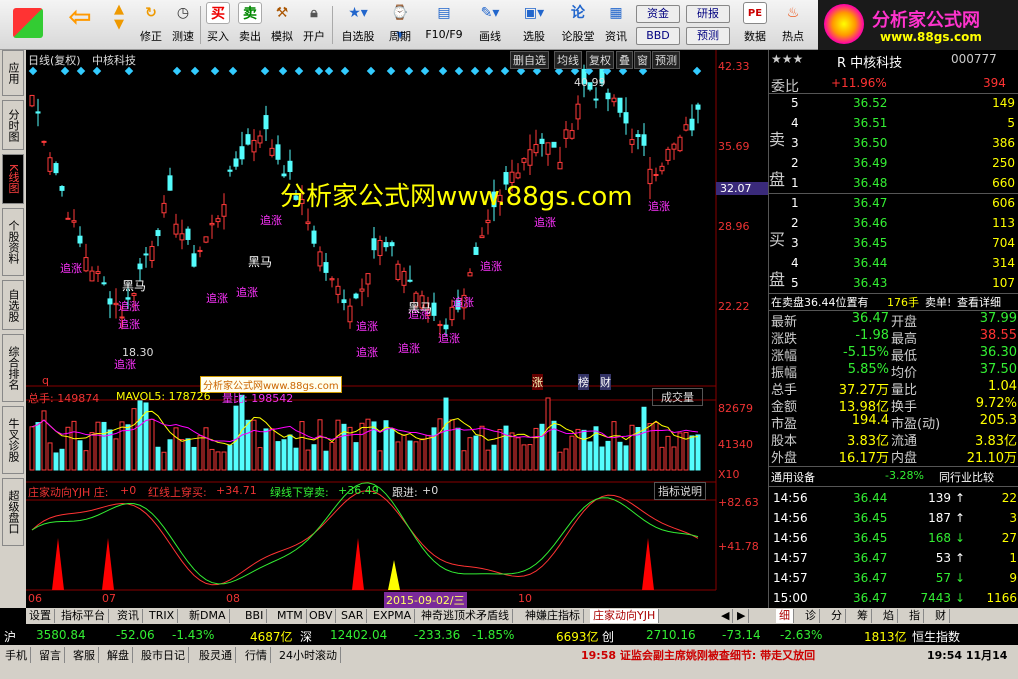  What do you see at coordinates (393, 616) in the screenshot?
I see `tab-9: EXPMA` at bounding box center [393, 616].